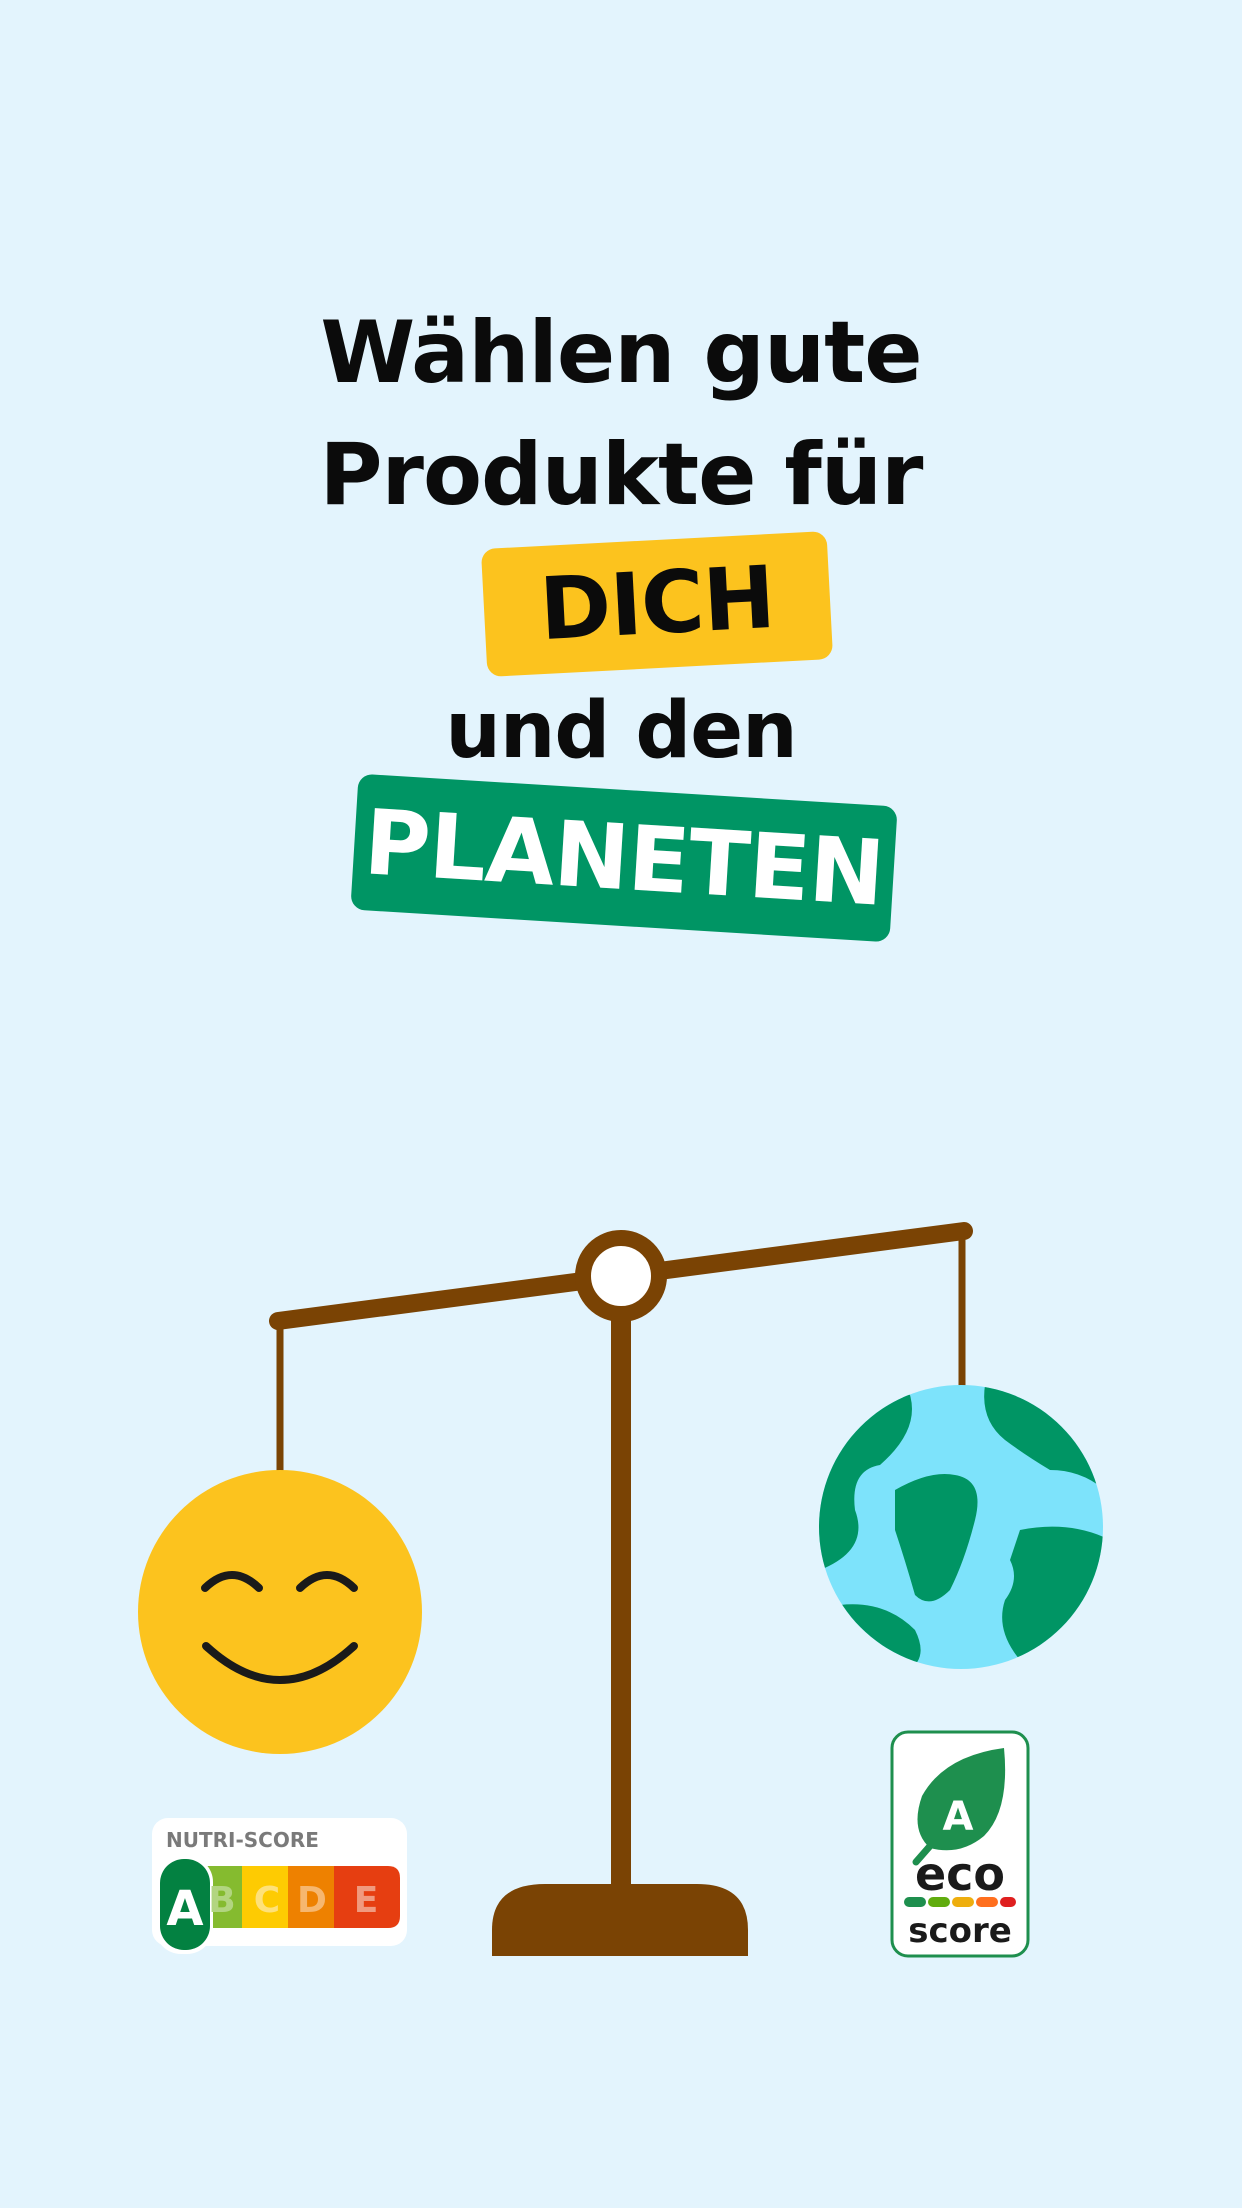  I want to click on nutri-grade-a: A, so click(184, 1909).